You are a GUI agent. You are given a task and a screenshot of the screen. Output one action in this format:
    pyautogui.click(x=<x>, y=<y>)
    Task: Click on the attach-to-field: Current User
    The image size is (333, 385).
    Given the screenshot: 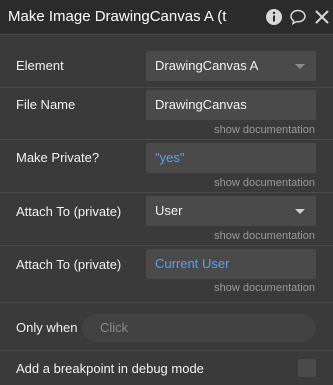 What is the action you would take?
    pyautogui.click(x=231, y=264)
    